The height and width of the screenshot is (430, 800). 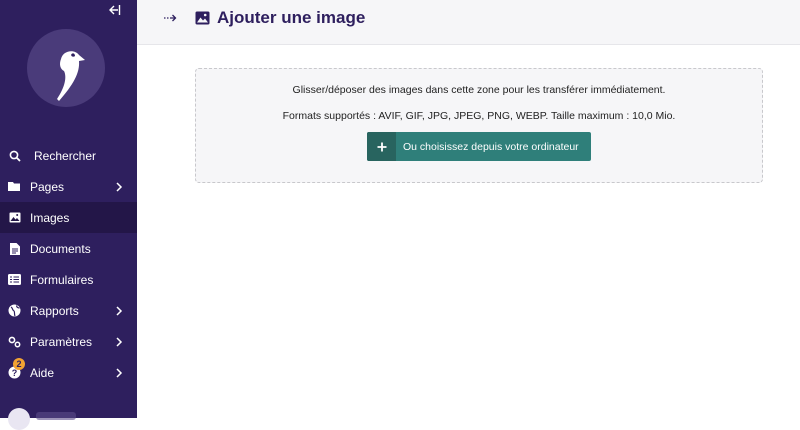 I want to click on sidebar-item-label: Paramètres, so click(x=61, y=341).